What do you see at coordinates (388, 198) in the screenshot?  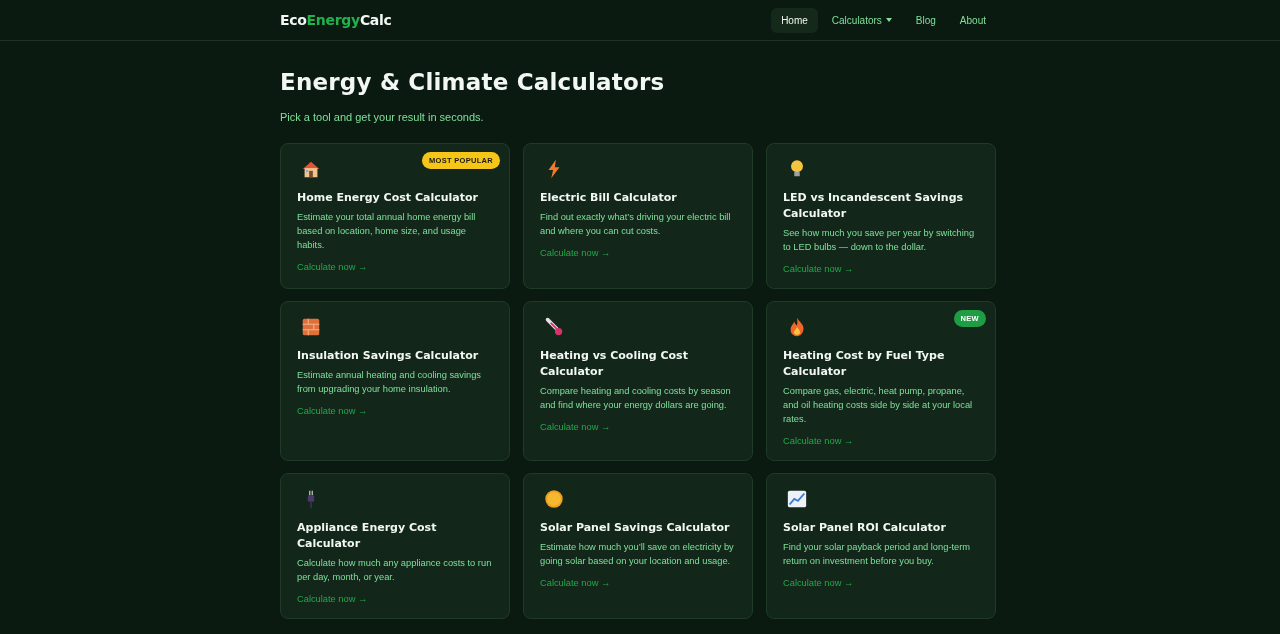 I see `card-title: Home Energy Cost Calculator` at bounding box center [388, 198].